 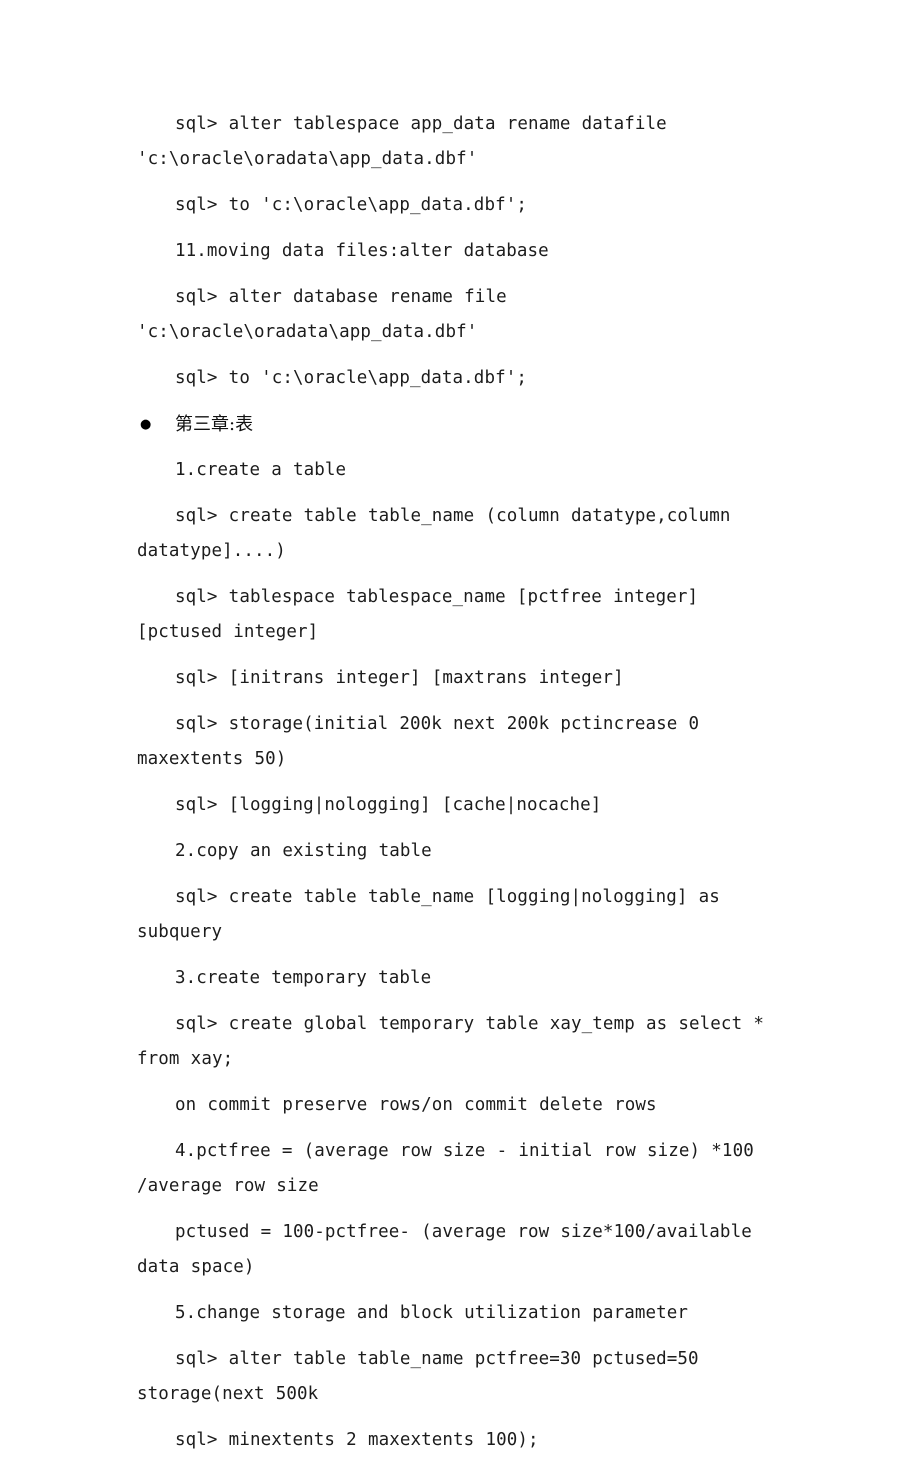 I want to click on line-item-2-copy-existing-table: 2.copy an existing table, so click(x=303, y=851).